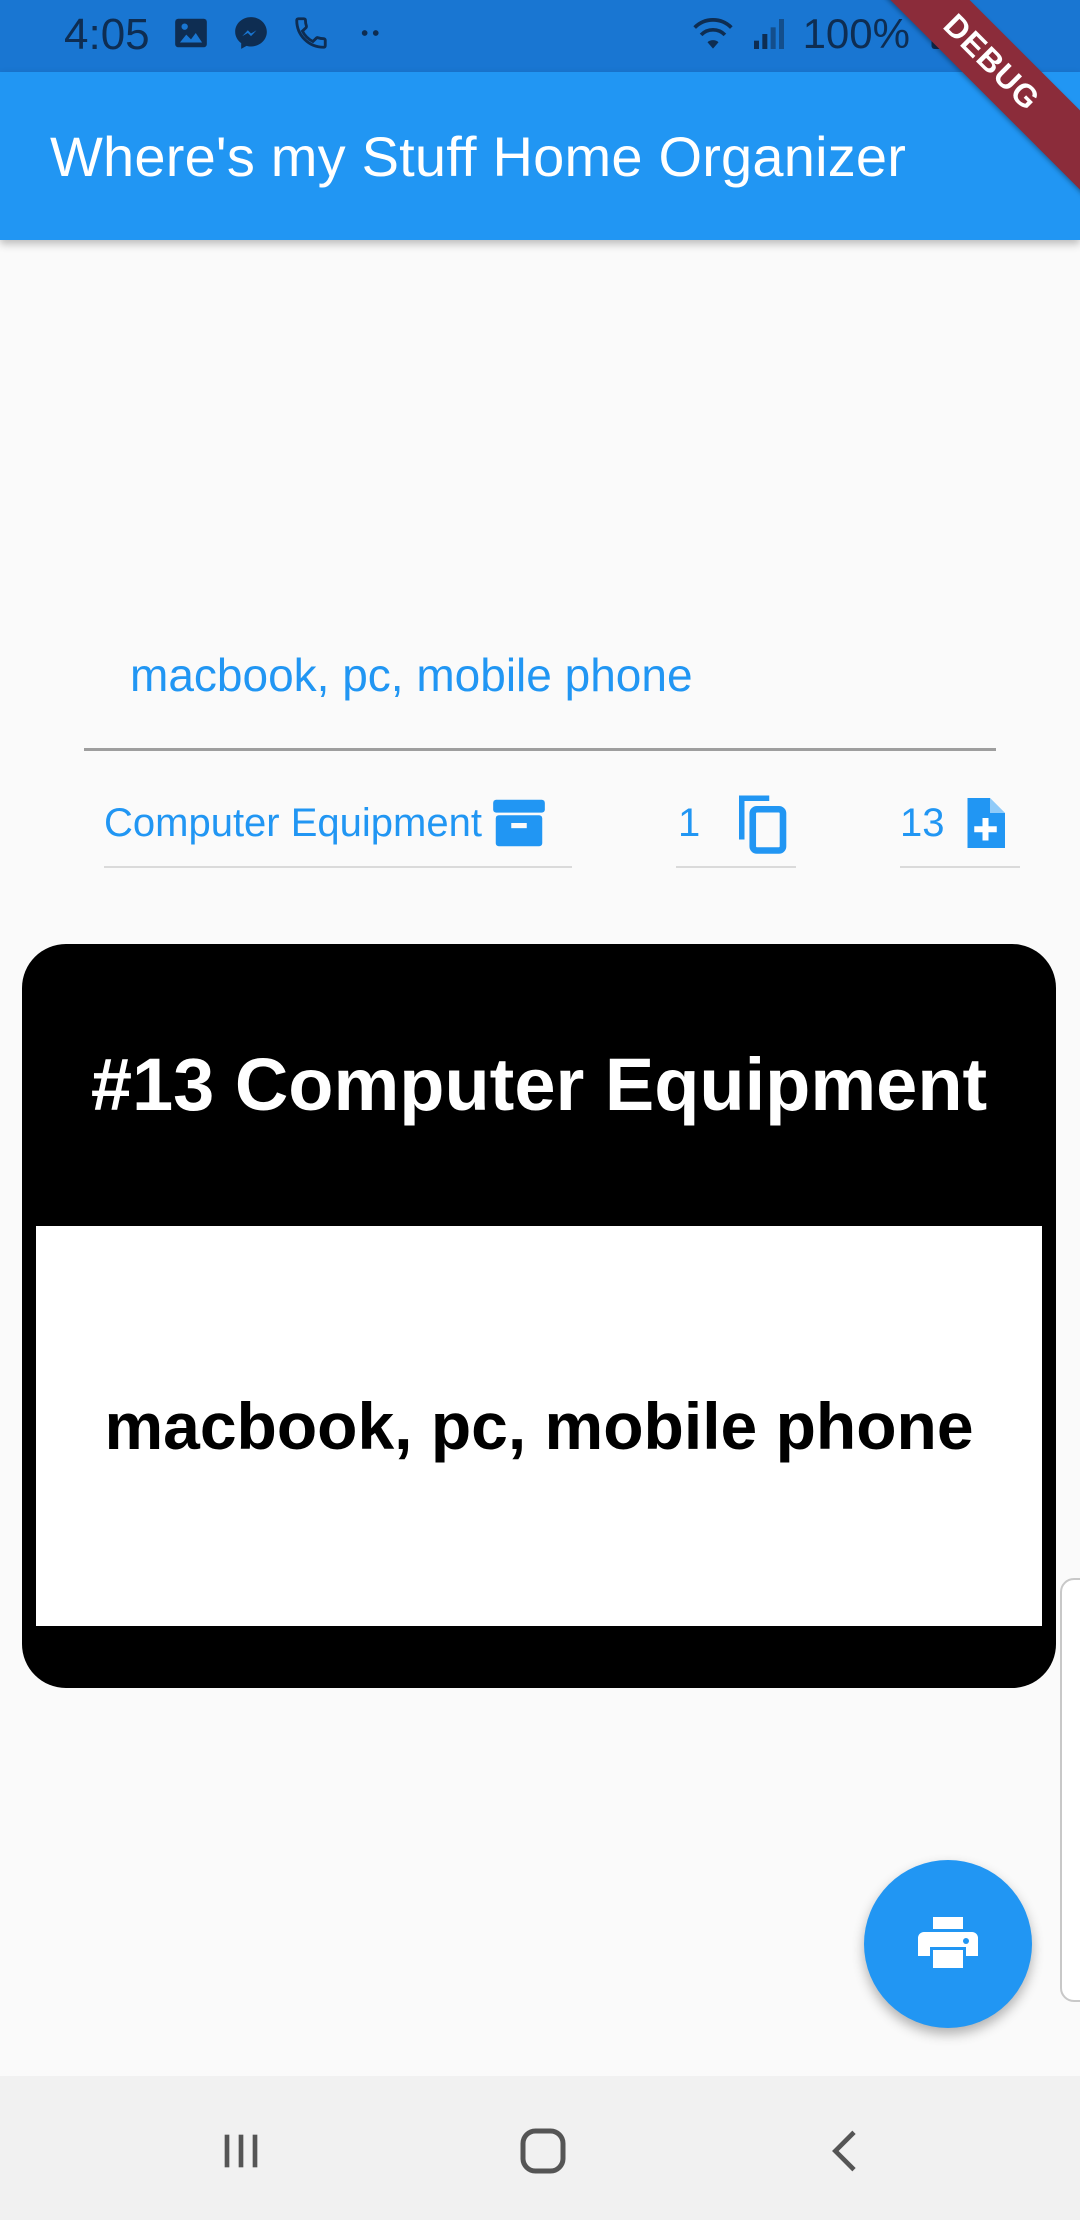 The image size is (1080, 2220). What do you see at coordinates (478, 156) in the screenshot?
I see `app-title: Where's my Stuff Home Organizer` at bounding box center [478, 156].